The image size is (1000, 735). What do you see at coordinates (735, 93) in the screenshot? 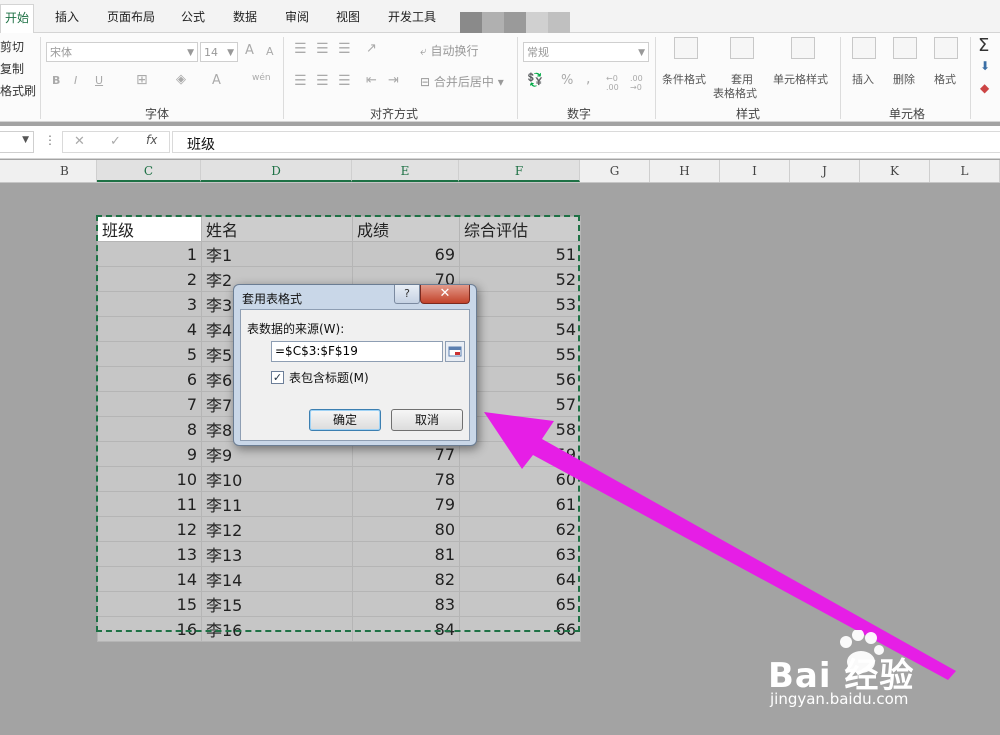
I see `table-format-button-line2: 表格格式` at bounding box center [735, 93].